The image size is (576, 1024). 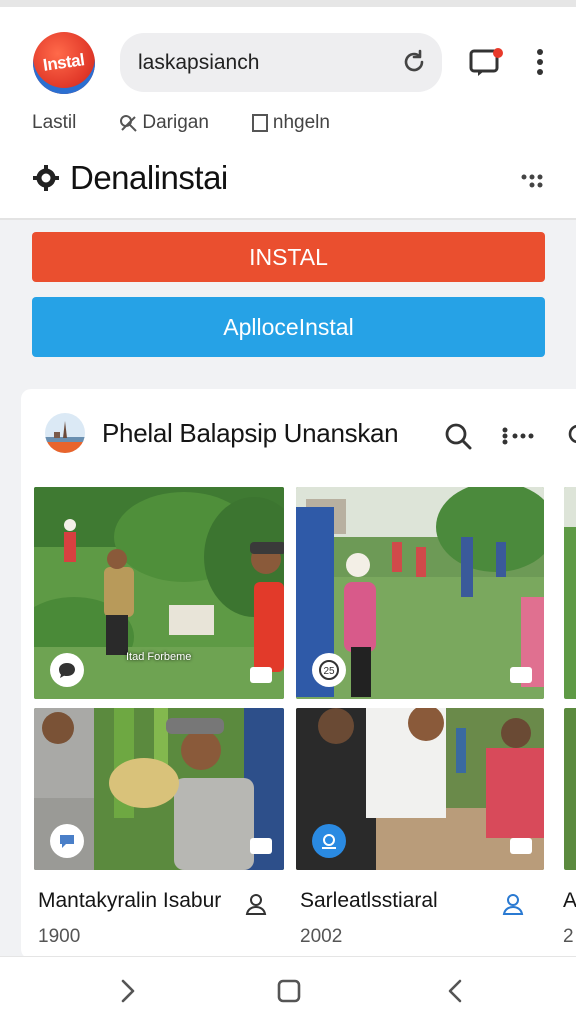 I want to click on subnav-item-darigan: Darigan, so click(x=163, y=123).